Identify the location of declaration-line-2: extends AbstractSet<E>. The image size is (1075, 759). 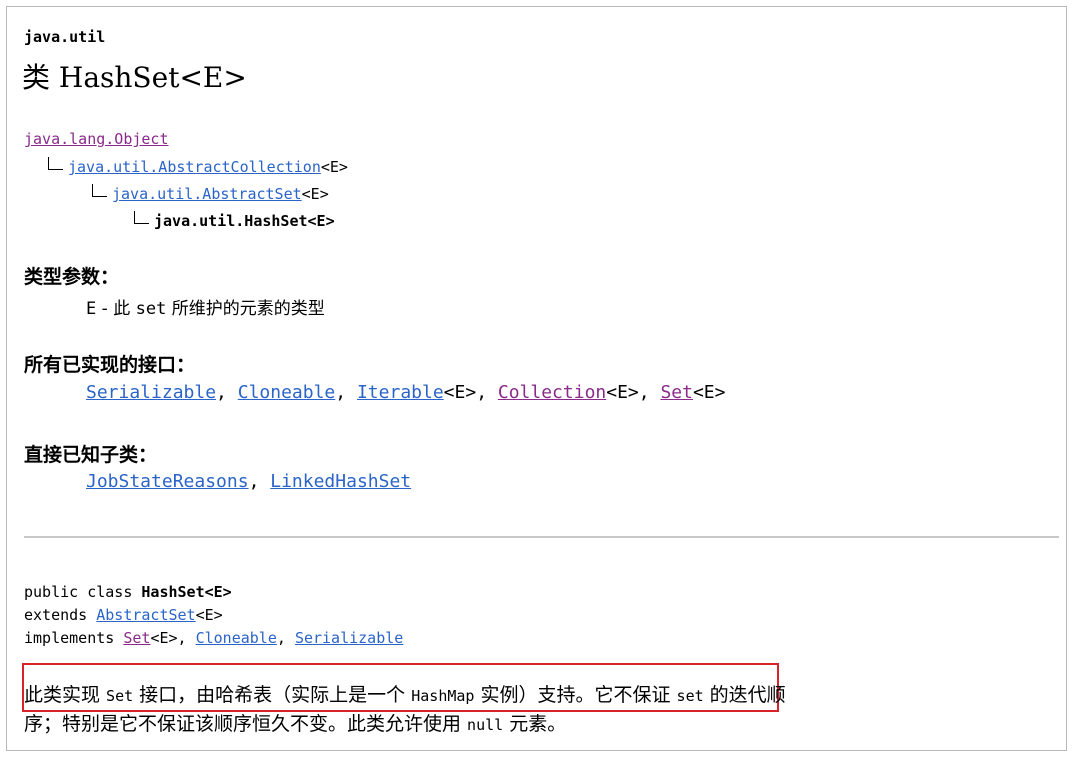
(123, 615).